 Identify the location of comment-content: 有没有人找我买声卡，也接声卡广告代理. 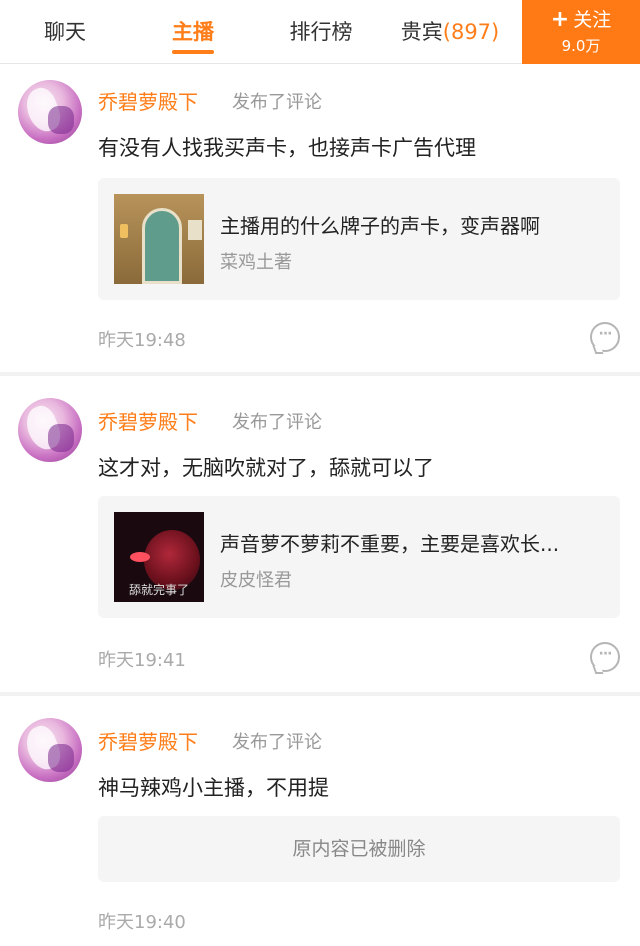
(287, 148).